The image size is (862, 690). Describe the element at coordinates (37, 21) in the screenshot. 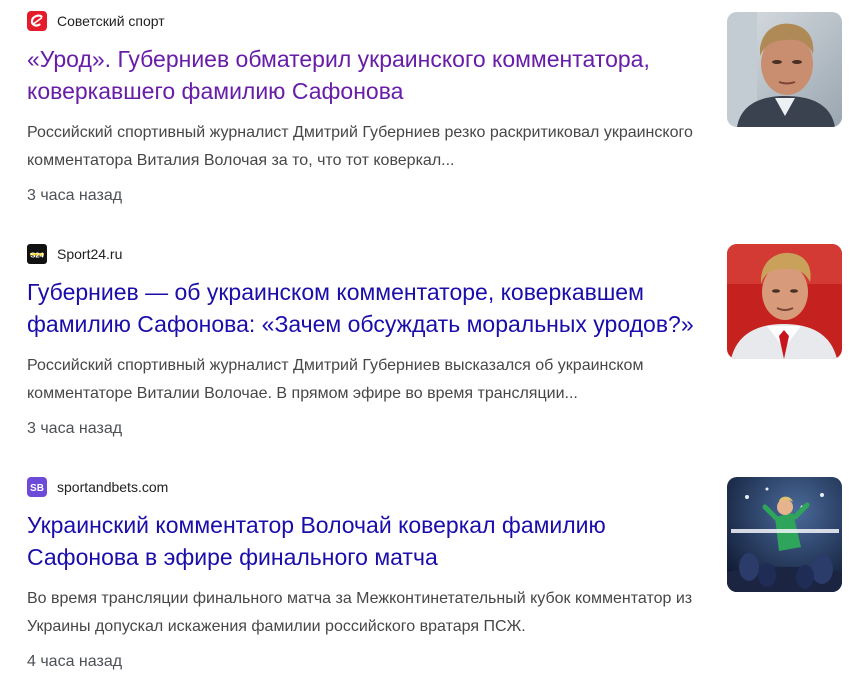

I see `sovsport-icon` at that location.